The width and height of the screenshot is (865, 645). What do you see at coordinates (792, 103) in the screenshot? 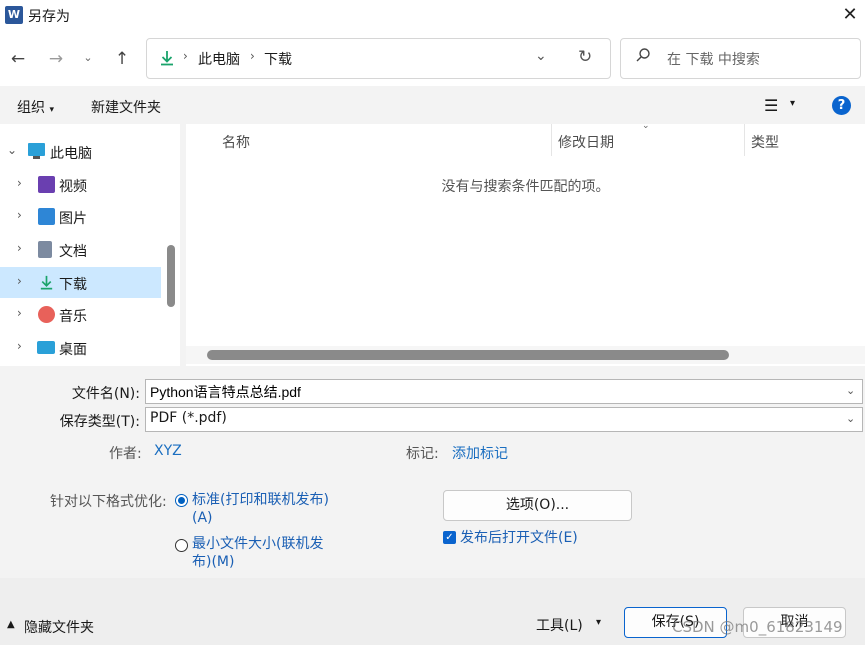
I see `view-options-chevron-icon: ▾` at bounding box center [792, 103].